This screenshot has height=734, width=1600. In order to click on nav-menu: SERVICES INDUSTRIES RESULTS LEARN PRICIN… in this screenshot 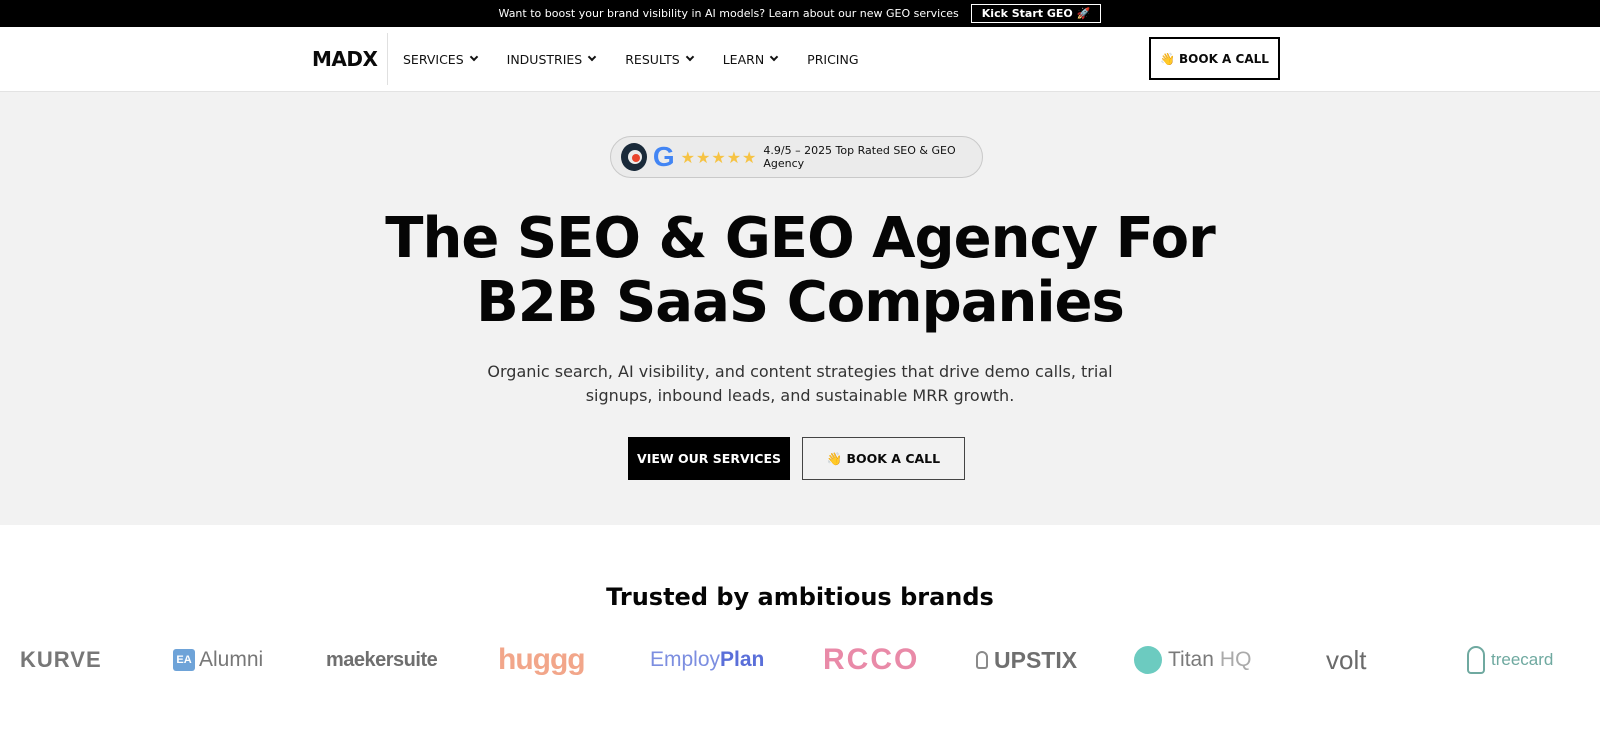, I will do `click(646, 59)`.